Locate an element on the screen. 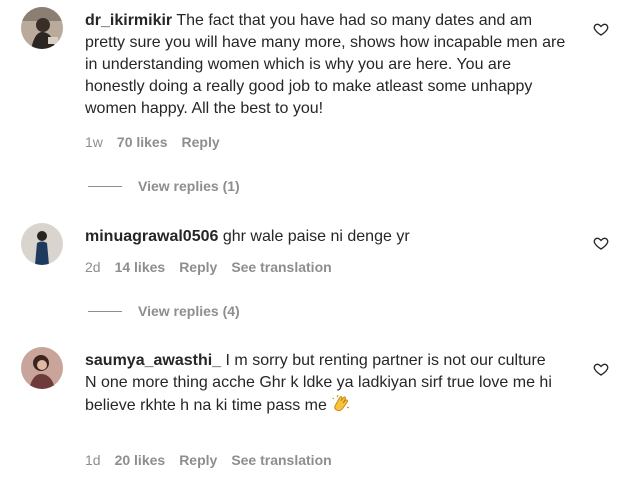 This screenshot has width=623, height=486. comment-likes: 20 likes is located at coordinates (140, 460).